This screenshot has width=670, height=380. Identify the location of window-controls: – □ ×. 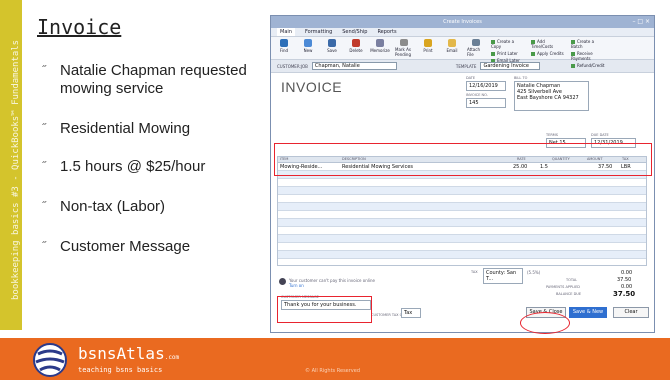
(641, 22).